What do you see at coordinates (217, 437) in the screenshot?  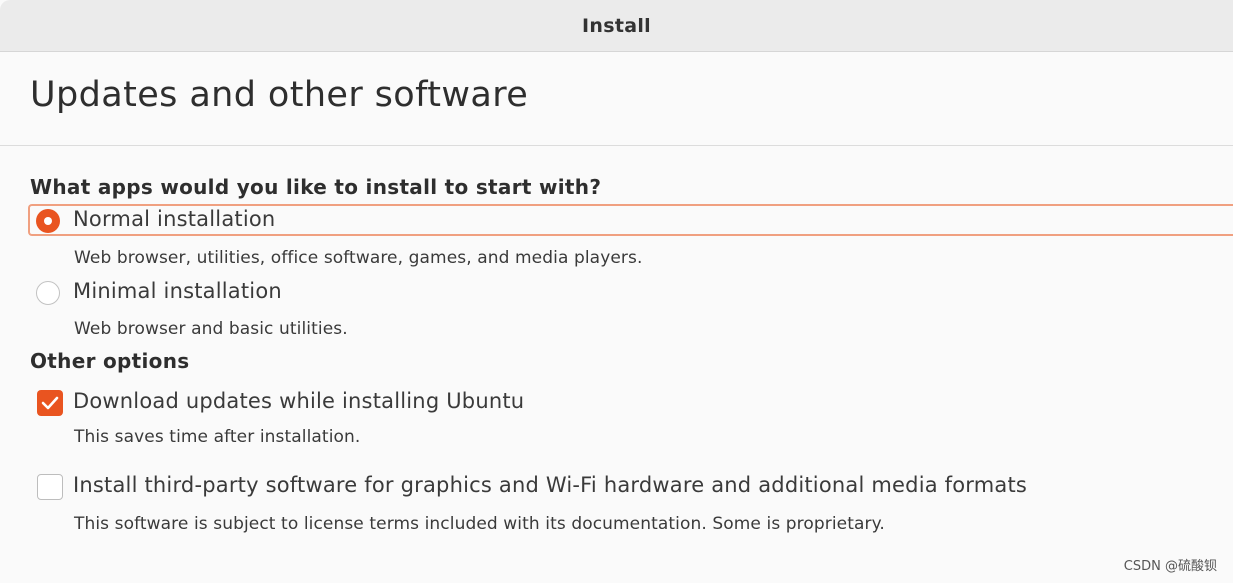 I see `download-updates-description: This saves time after installation.` at bounding box center [217, 437].